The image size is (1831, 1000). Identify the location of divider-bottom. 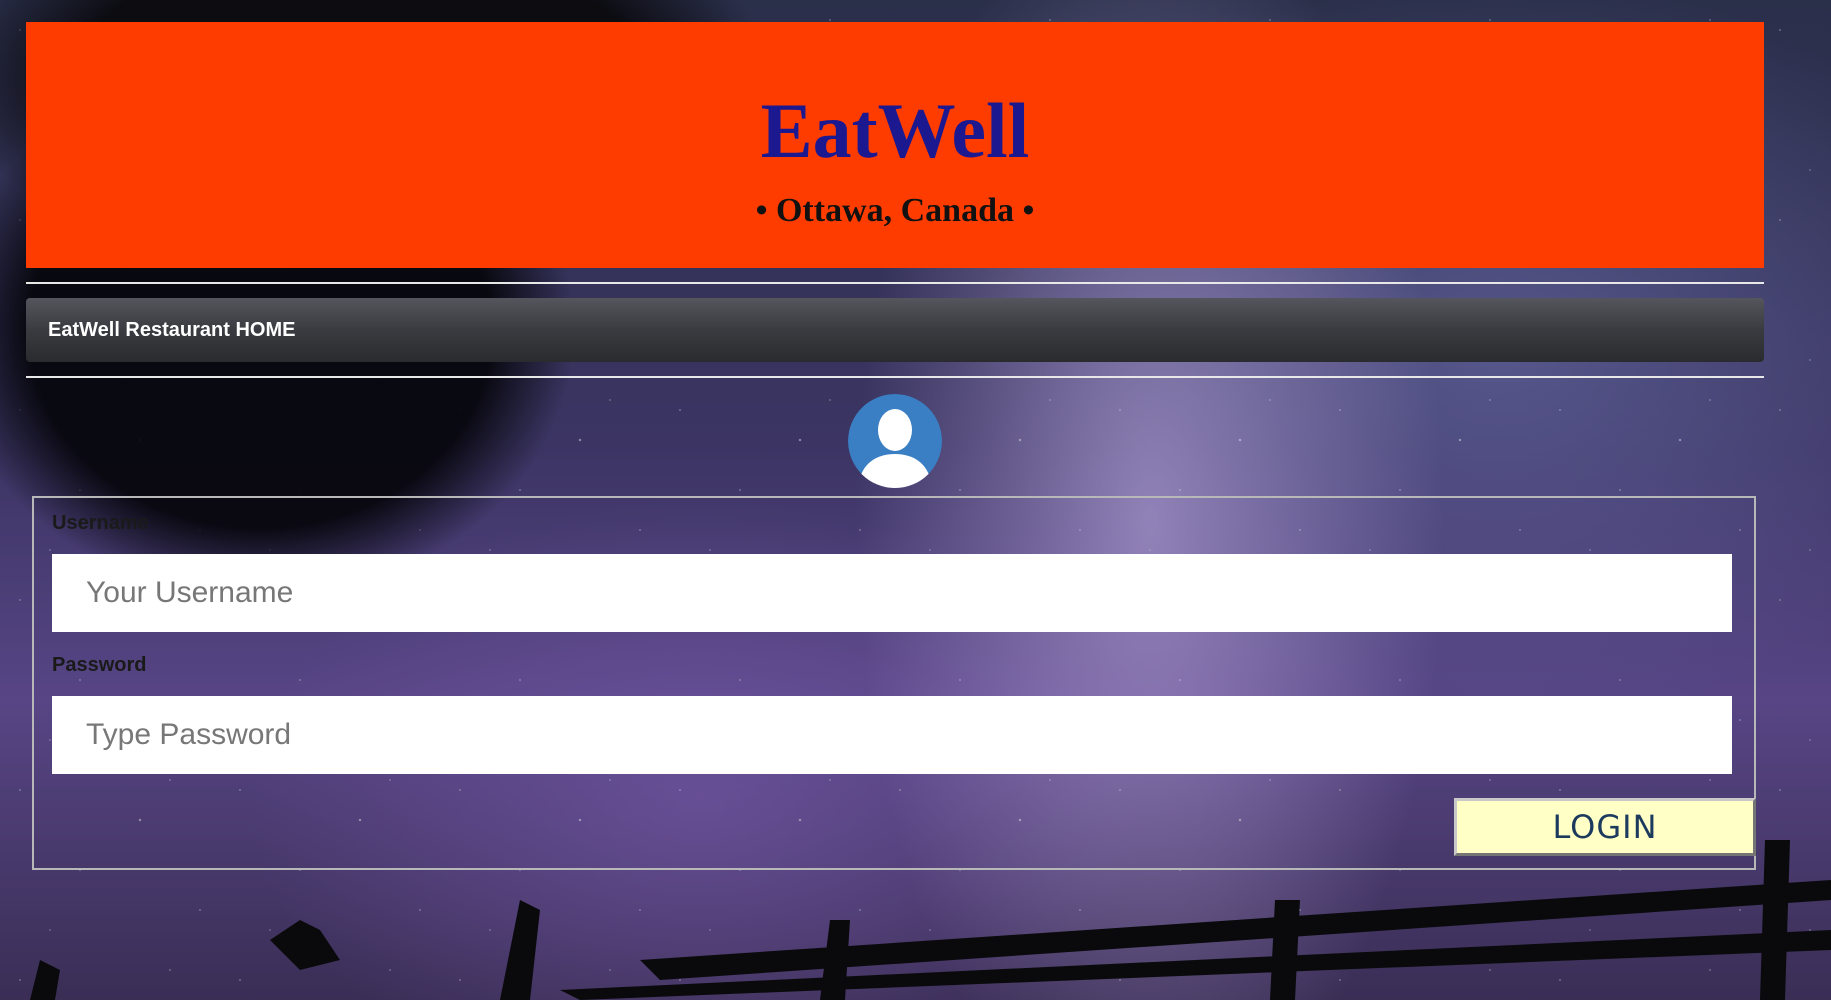
(895, 377).